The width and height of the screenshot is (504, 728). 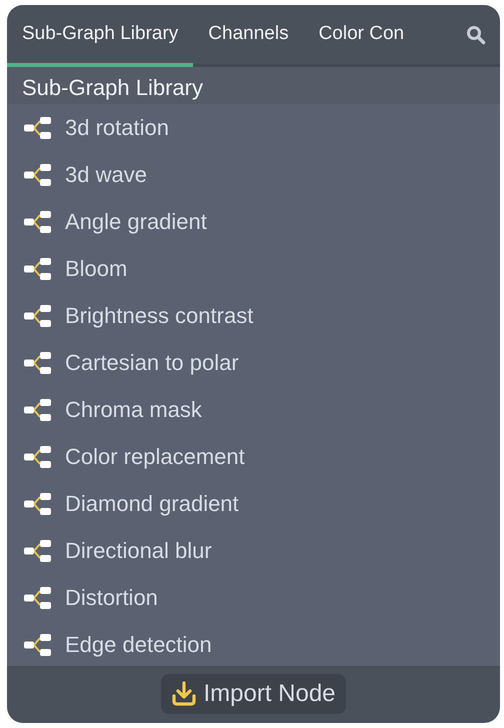 I want to click on search-icon, so click(x=476, y=34).